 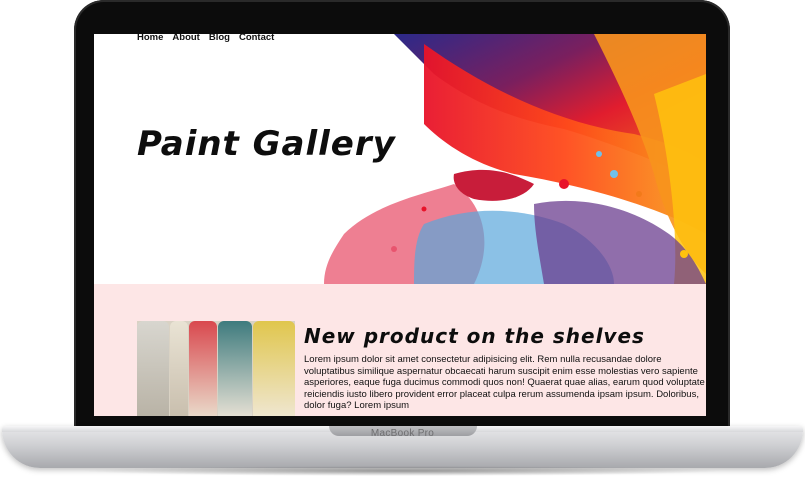 I want to click on paint-bottles-photo, so click(x=216, y=368).